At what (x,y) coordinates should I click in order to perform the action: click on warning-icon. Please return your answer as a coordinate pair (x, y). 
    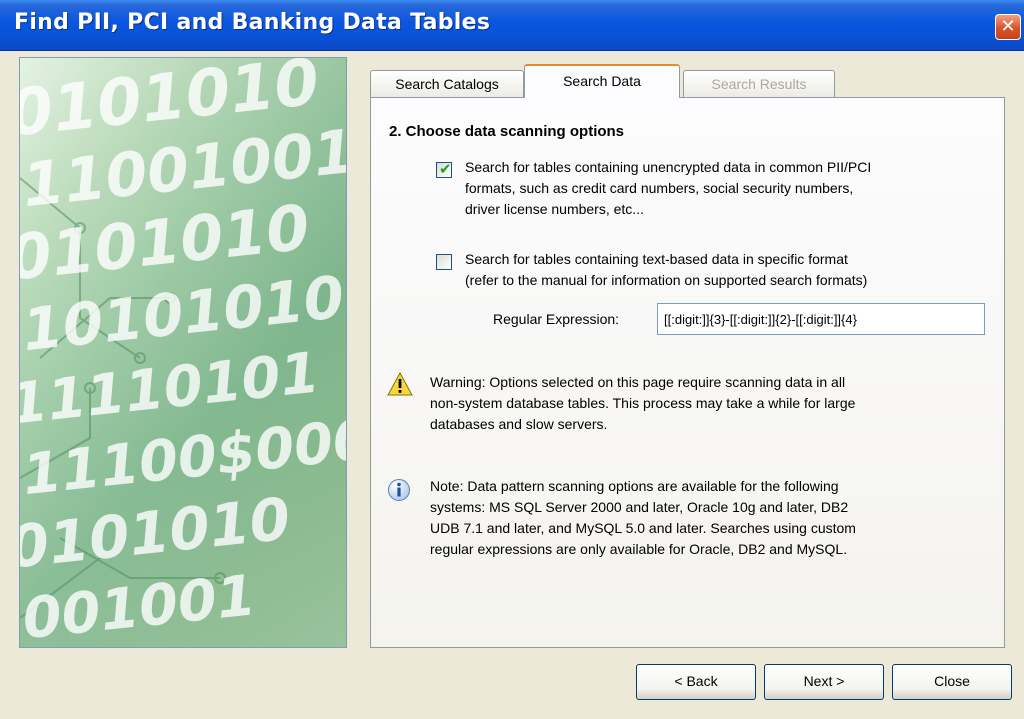
    Looking at the image, I should click on (400, 384).